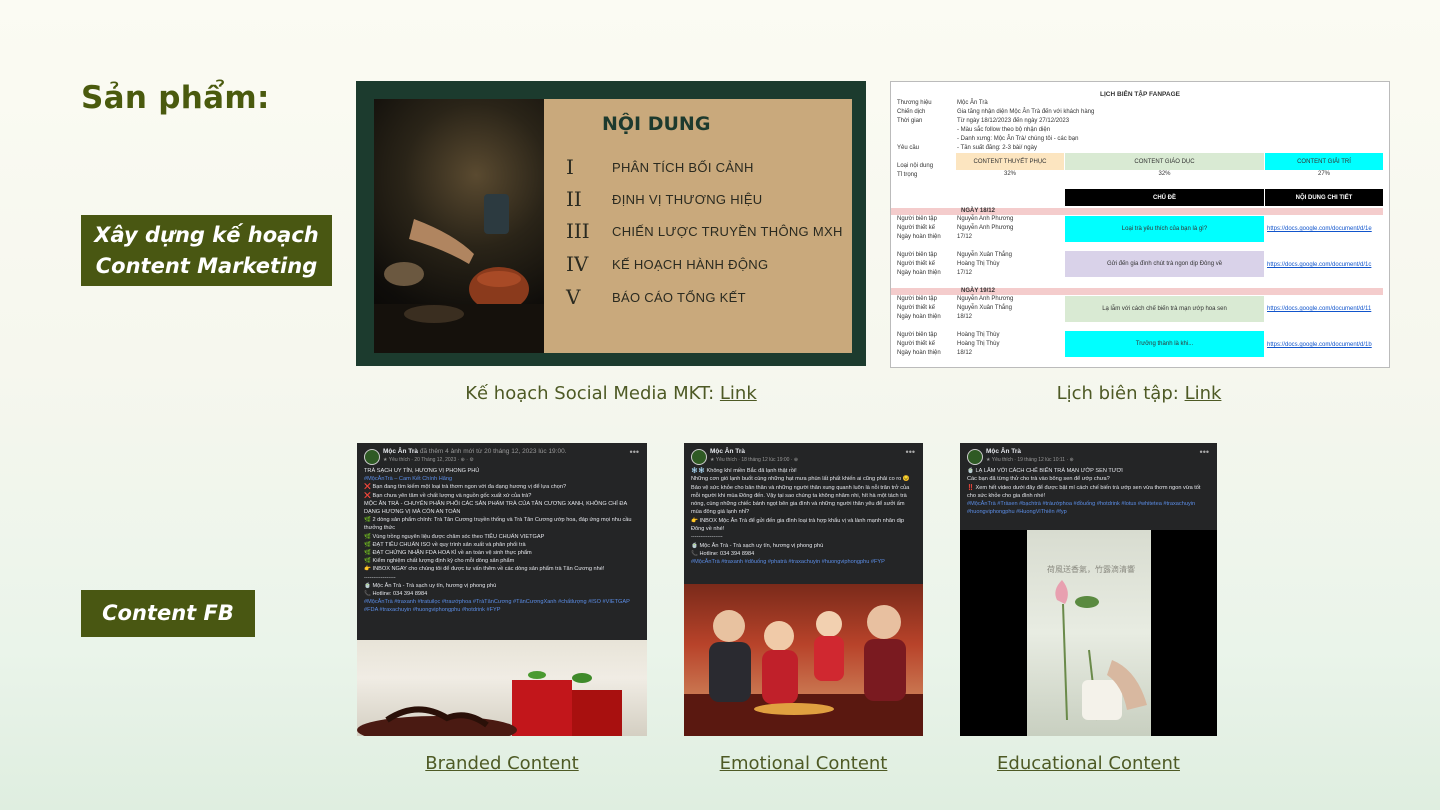 This screenshot has height=810, width=1440. Describe the element at coordinates (1164, 161) in the screenshot. I see `sheet-type-educational: CONTENT GIÁO DỤC` at that location.